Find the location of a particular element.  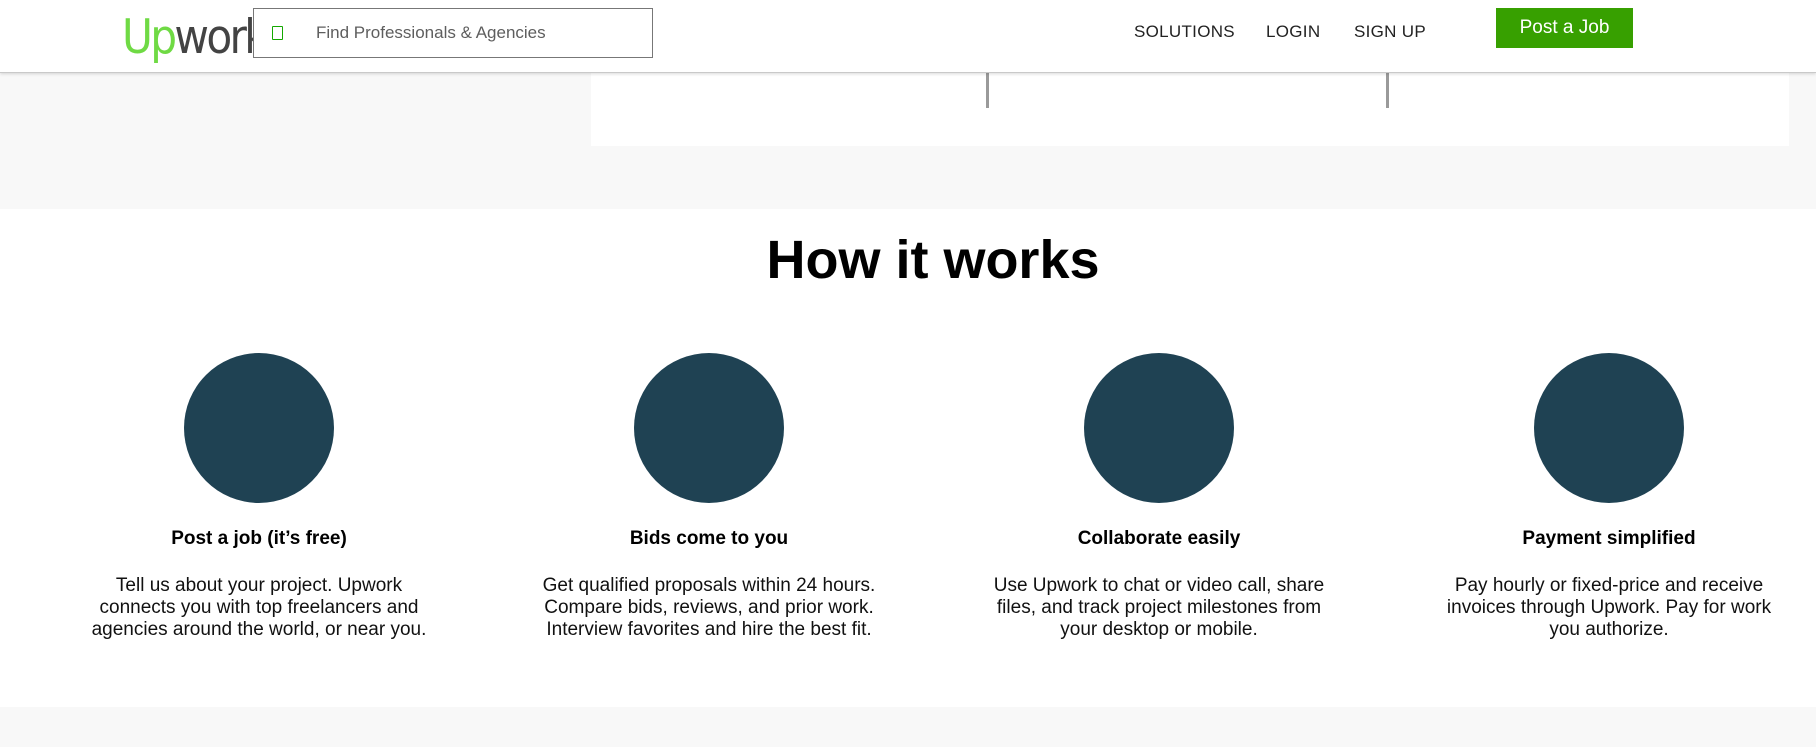

step-title: Post a job (it’s free) is located at coordinates (259, 538).